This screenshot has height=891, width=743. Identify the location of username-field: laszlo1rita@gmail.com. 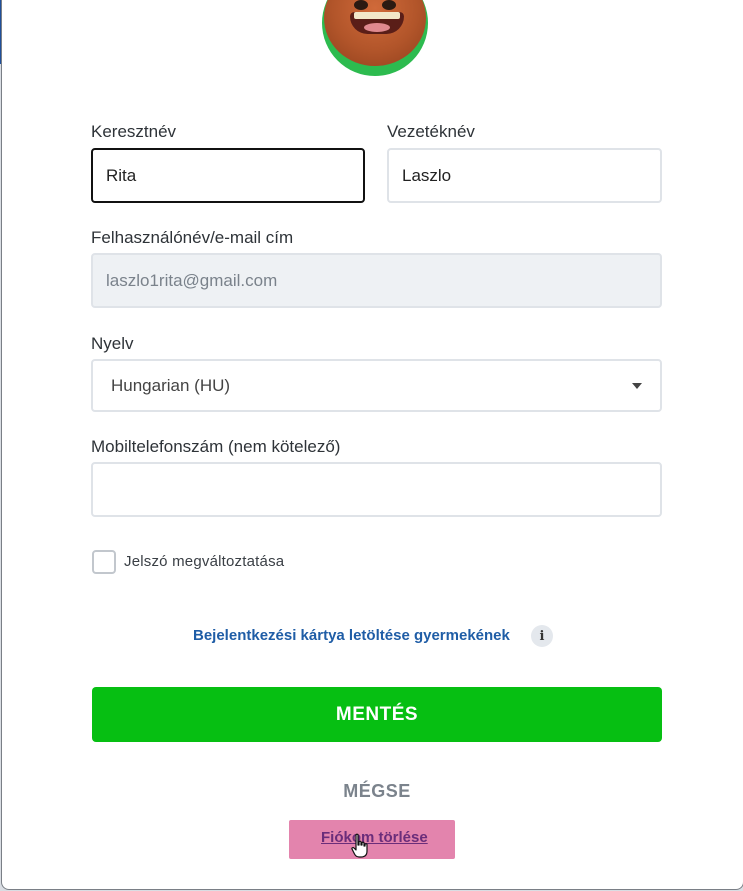
(376, 280).